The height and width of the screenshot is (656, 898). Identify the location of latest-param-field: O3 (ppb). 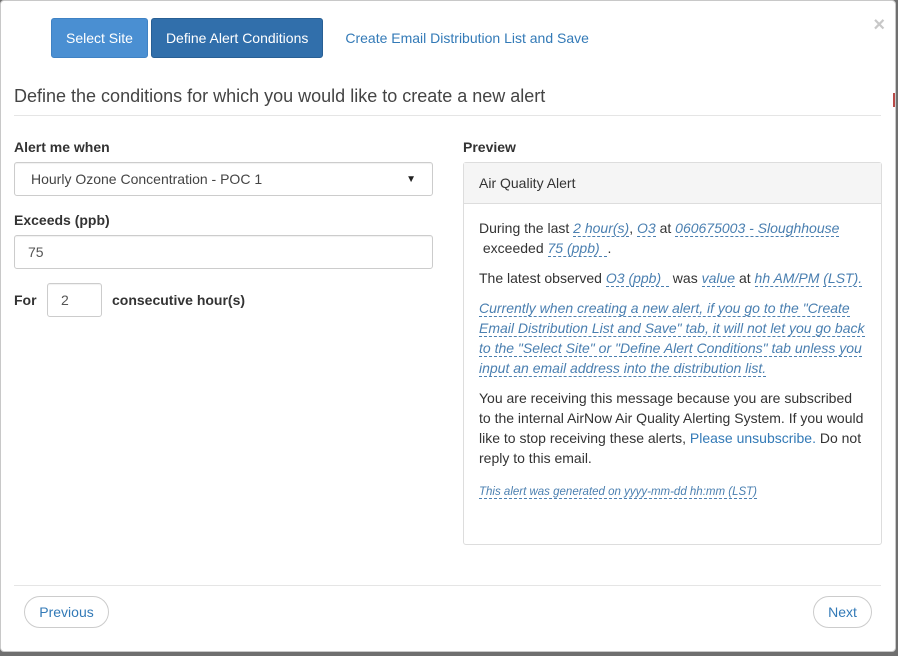
(637, 278).